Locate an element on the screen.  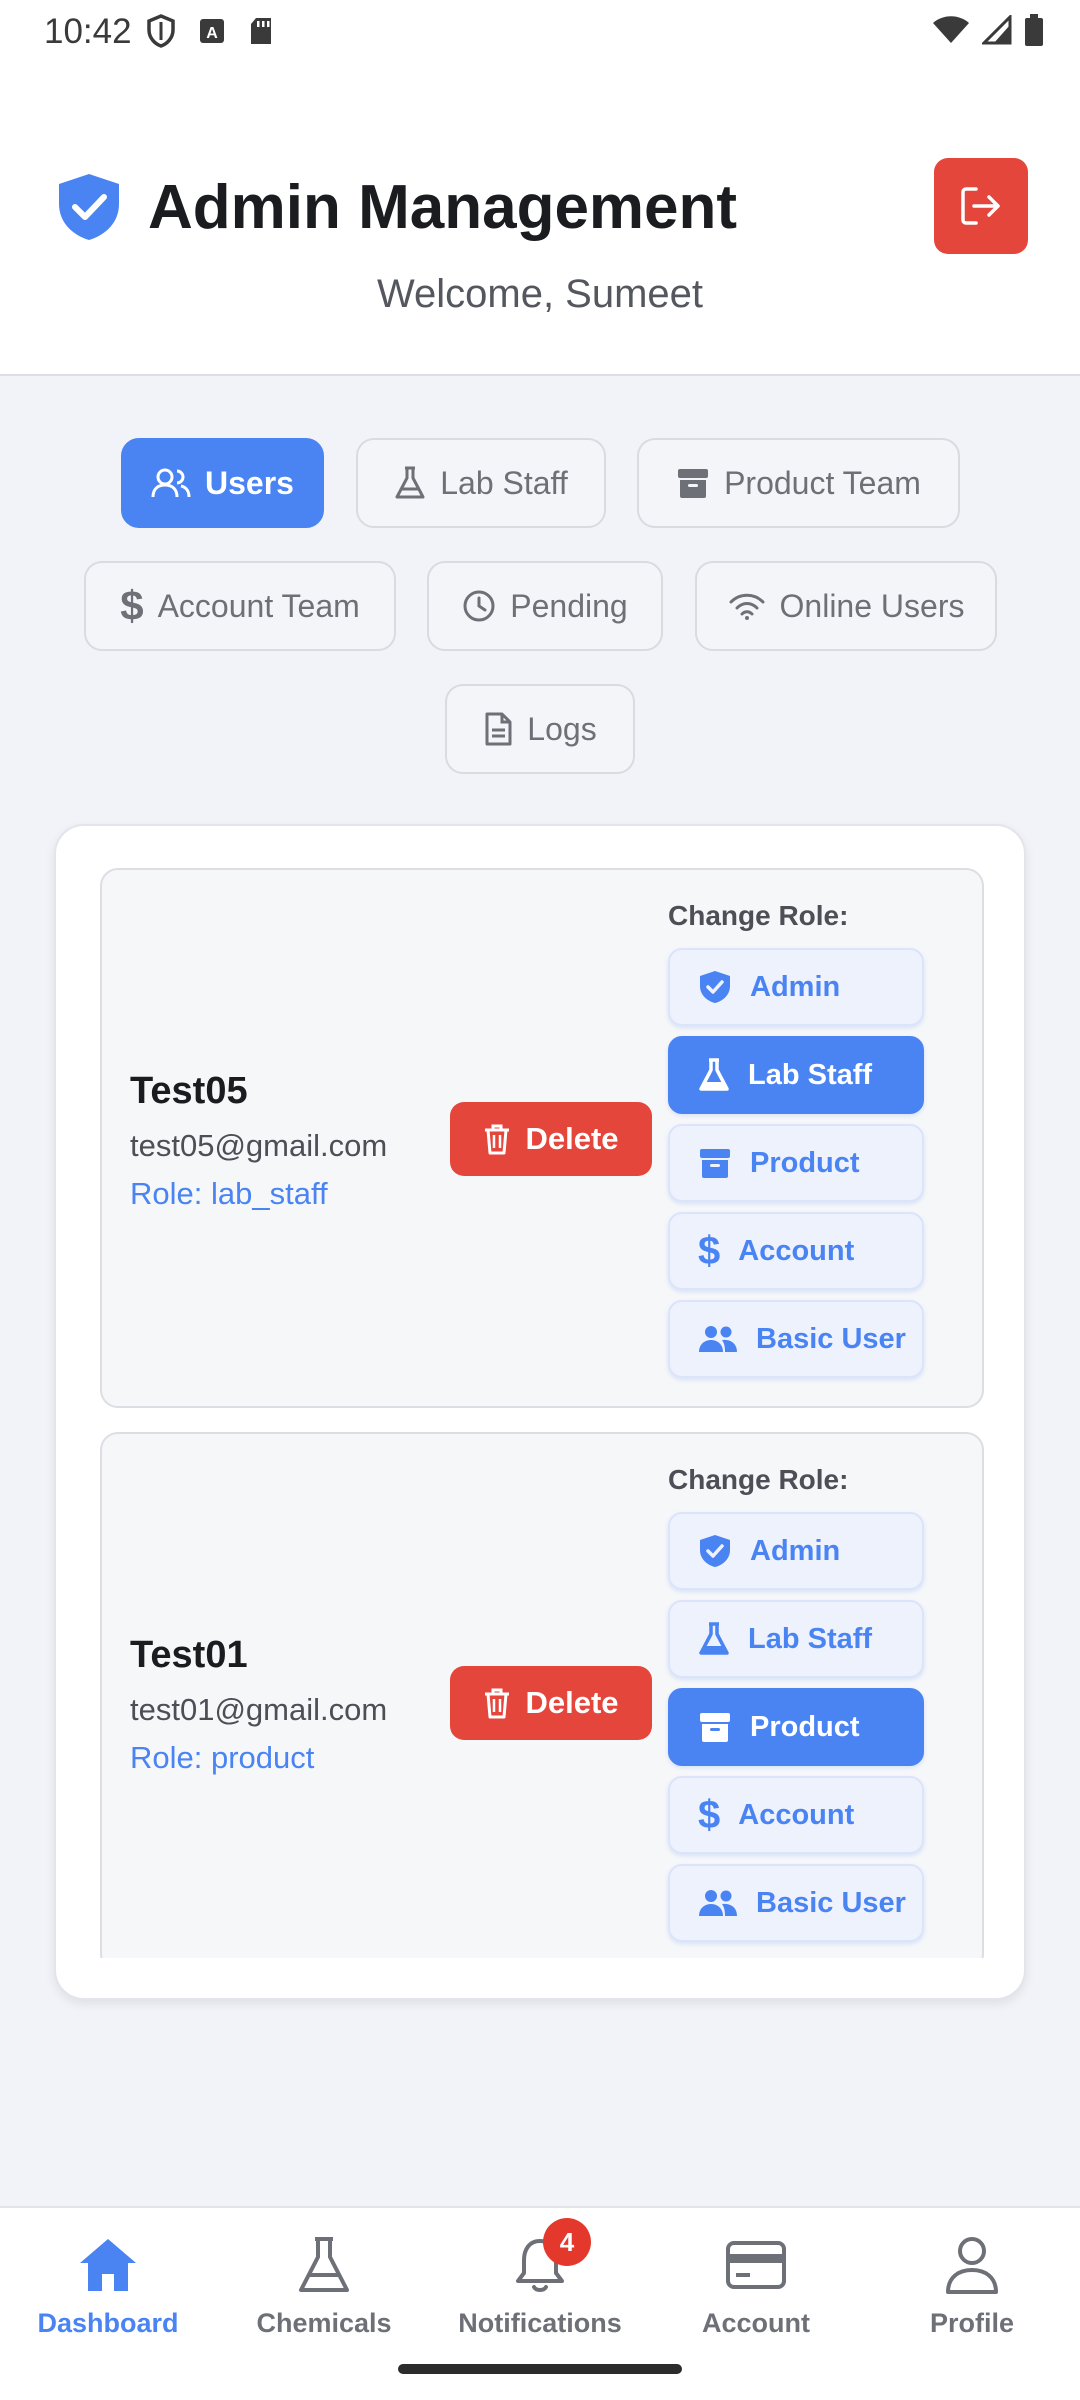
welcome-text: Welcome, Sumeet is located at coordinates (540, 294).